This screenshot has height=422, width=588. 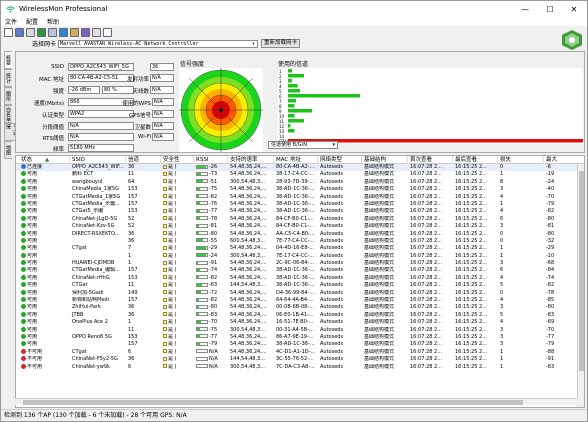 I want to click on channel-filter-select: 信道使用 B/G/N ▾, so click(x=303, y=145).